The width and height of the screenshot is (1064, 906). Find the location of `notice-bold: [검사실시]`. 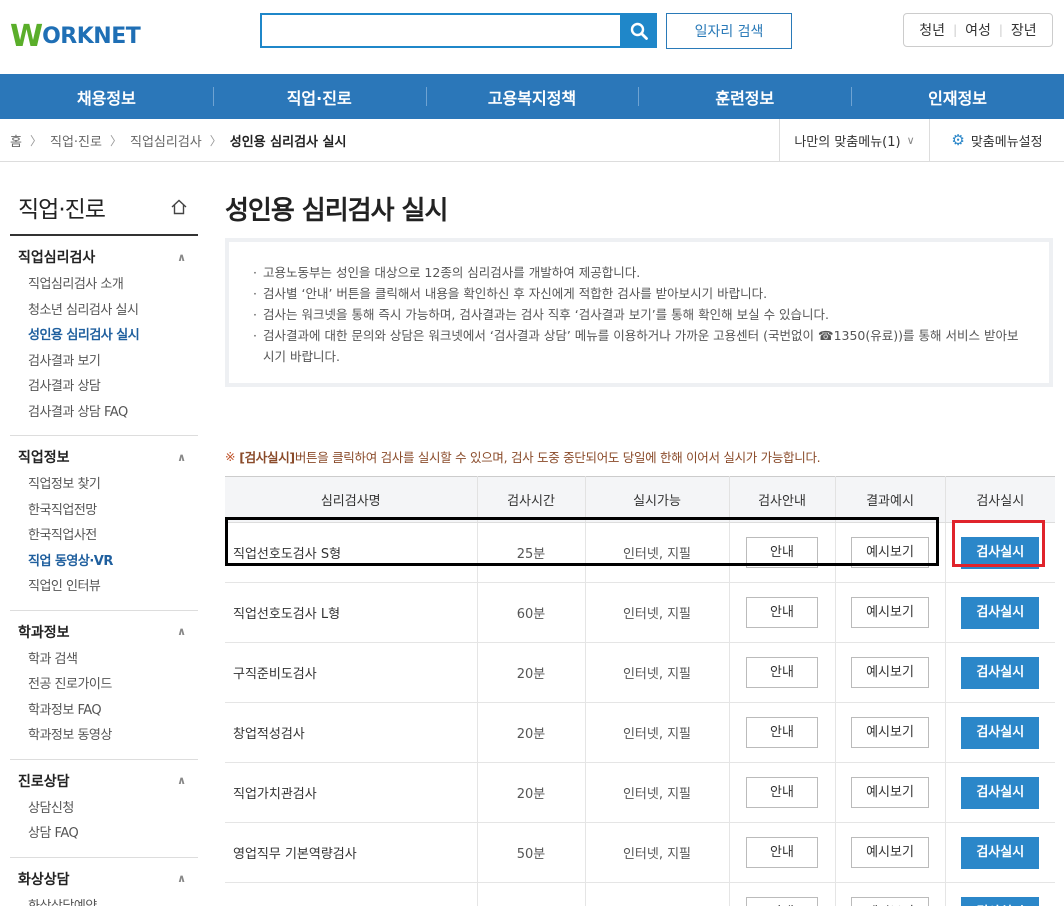

notice-bold: [검사실시] is located at coordinates (267, 457).